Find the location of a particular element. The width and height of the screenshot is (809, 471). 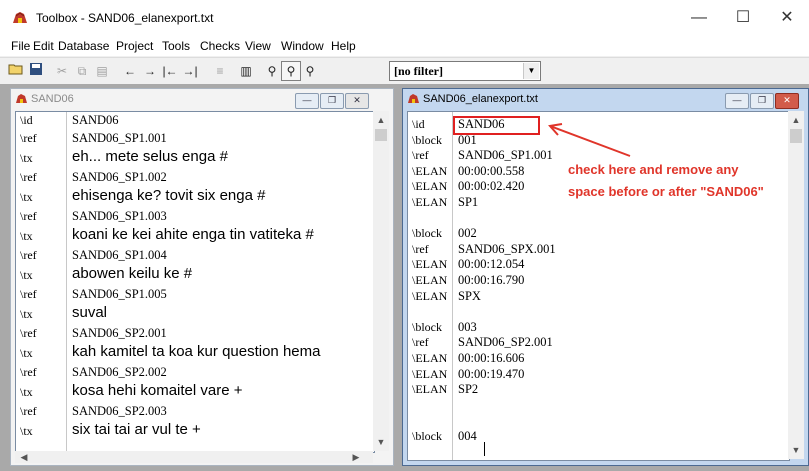

cut-icon: ✂ is located at coordinates (62, 71).